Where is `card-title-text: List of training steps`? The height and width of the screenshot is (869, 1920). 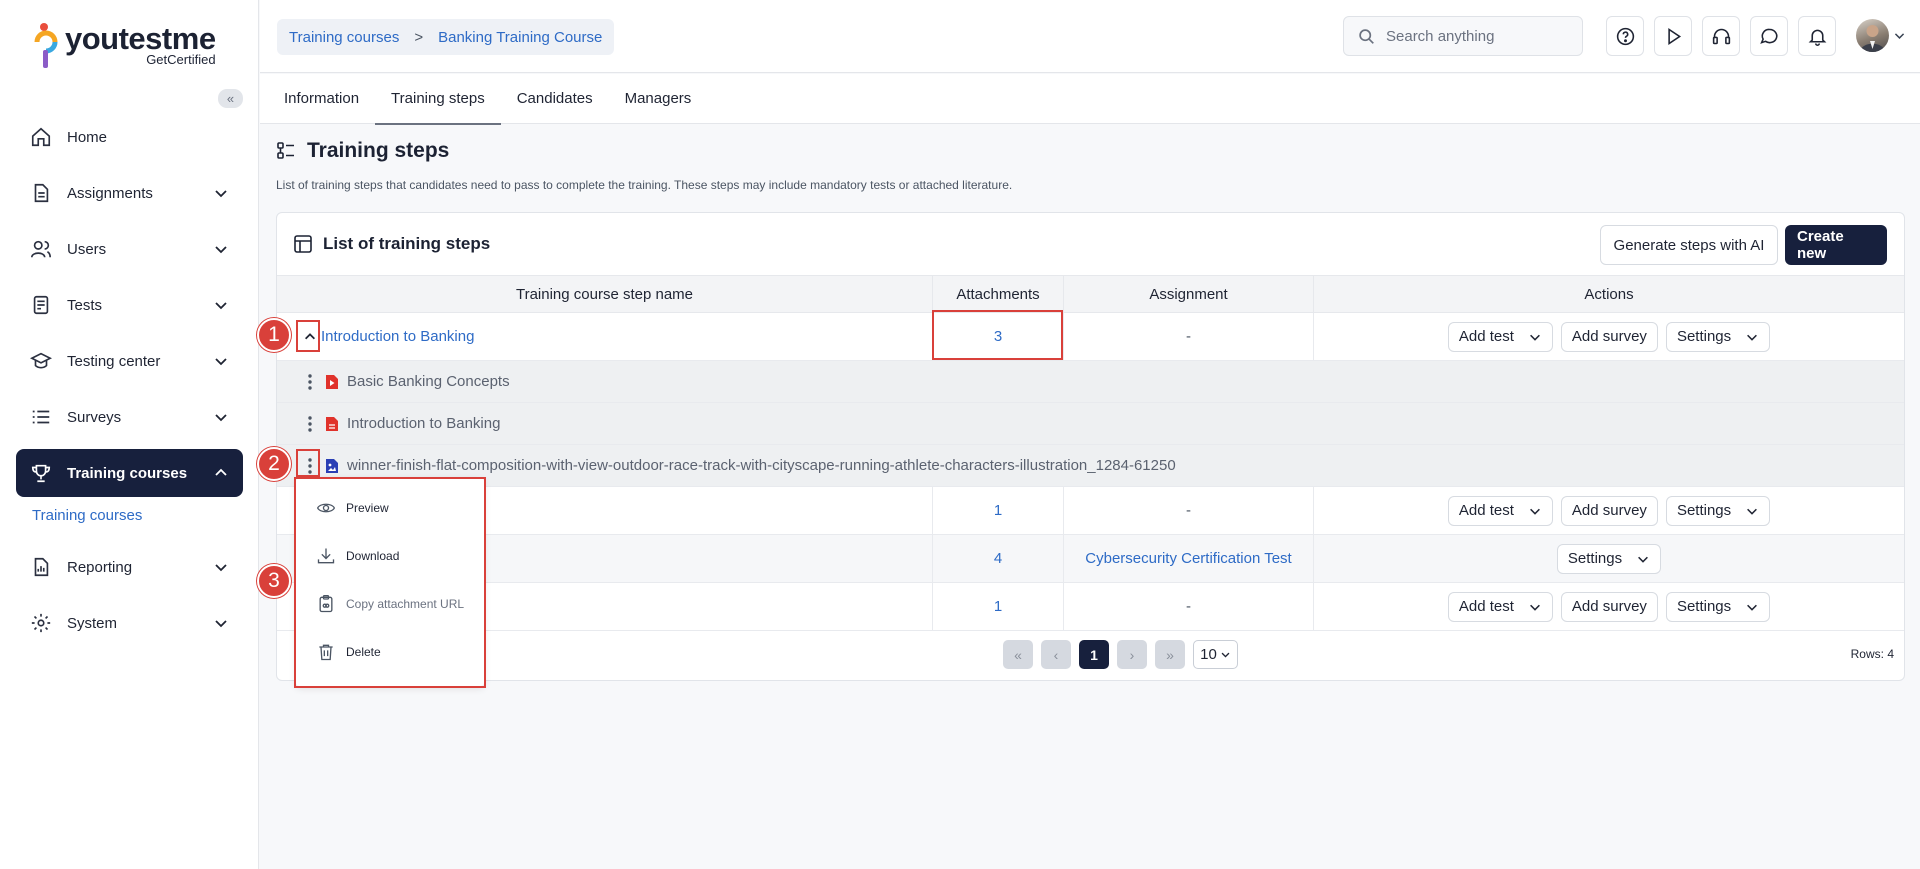
card-title-text: List of training steps is located at coordinates (407, 243).